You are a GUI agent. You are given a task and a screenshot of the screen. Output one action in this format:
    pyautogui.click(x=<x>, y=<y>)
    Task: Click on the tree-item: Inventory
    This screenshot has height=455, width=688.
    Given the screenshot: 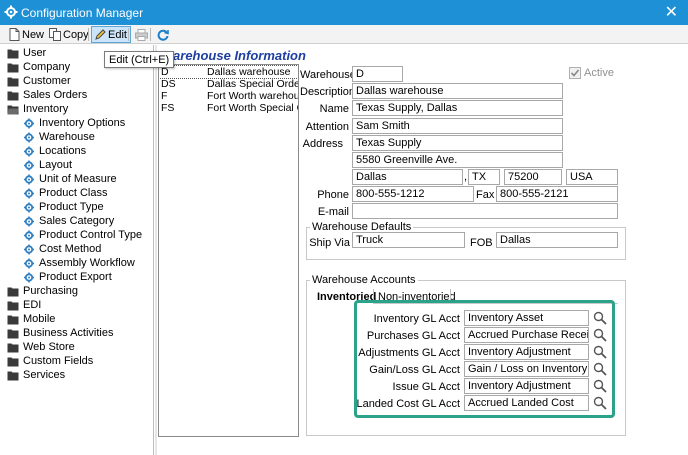 What is the action you would take?
    pyautogui.click(x=37, y=109)
    